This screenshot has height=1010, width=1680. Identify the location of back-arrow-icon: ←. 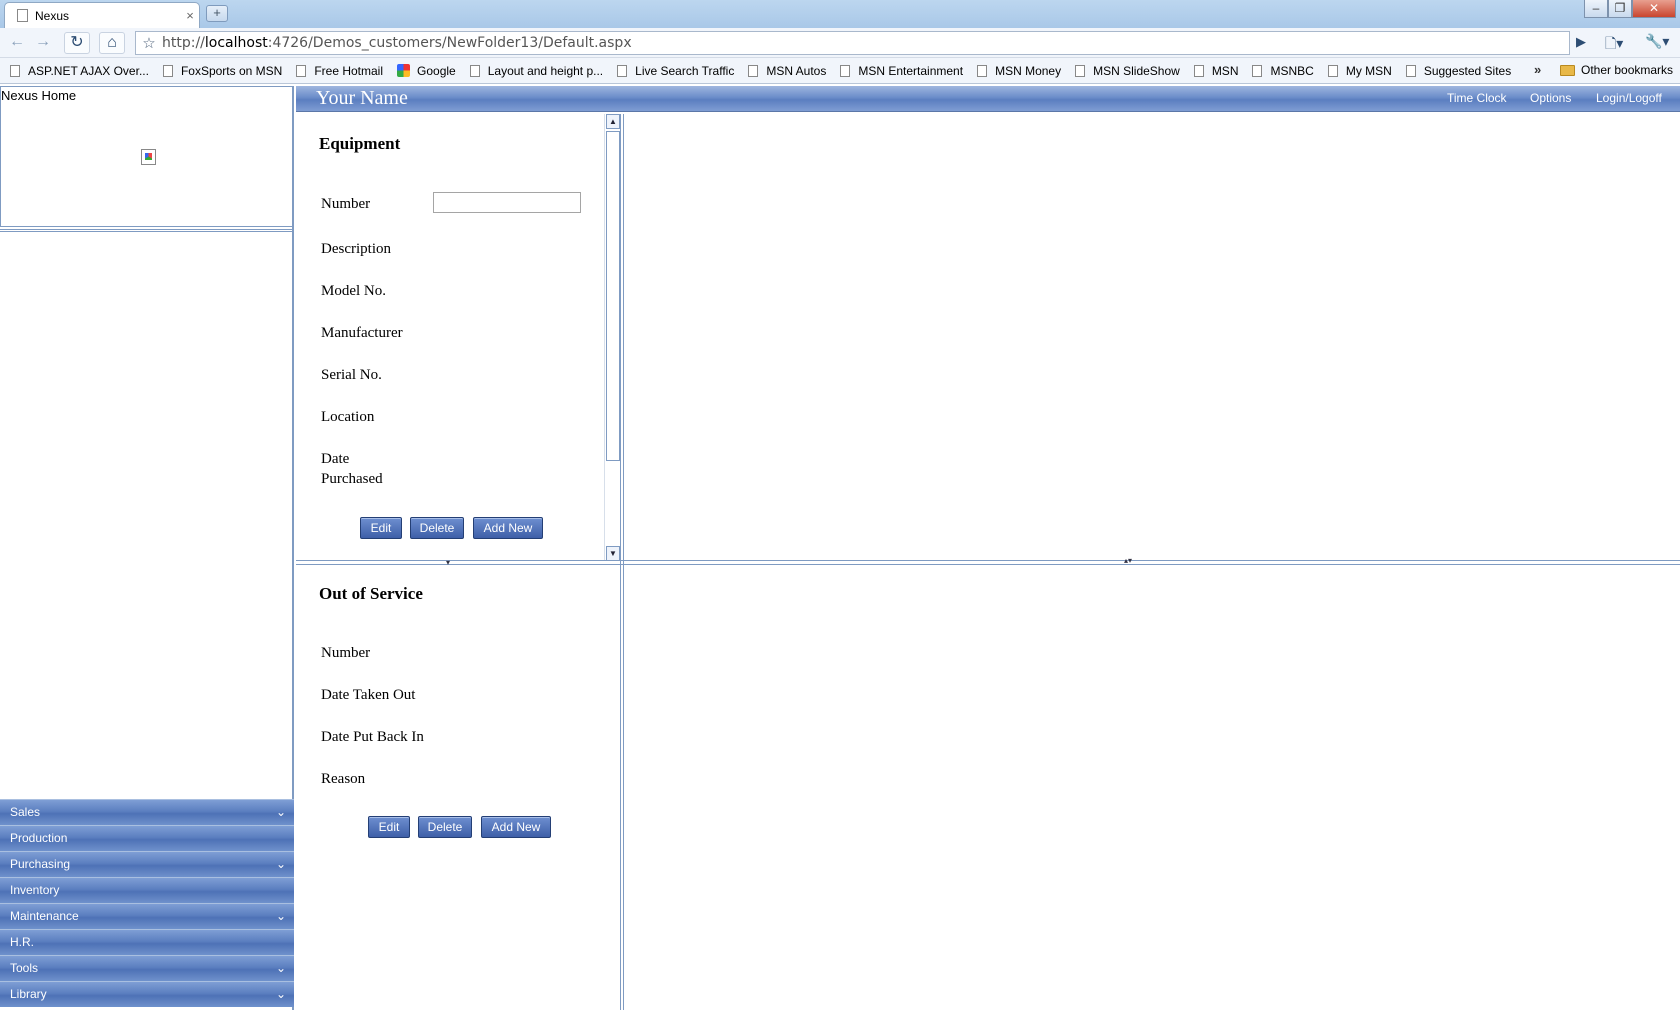
(17, 43).